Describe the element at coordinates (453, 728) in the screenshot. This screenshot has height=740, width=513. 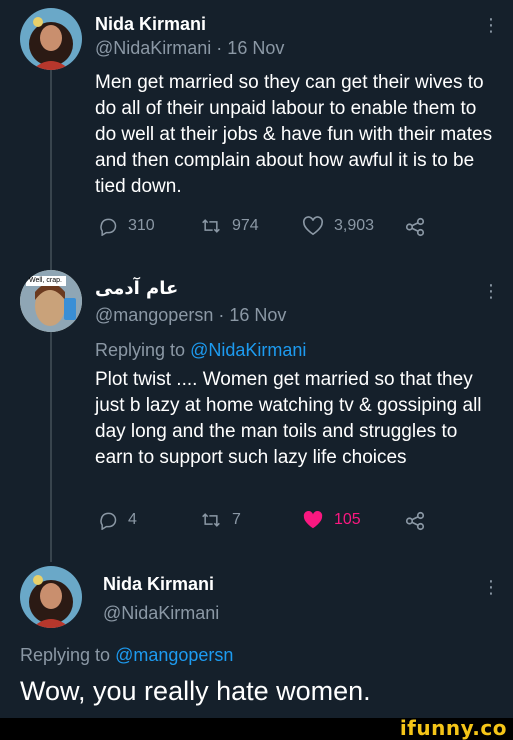
I see `ifunny-watermark: ifunny.co` at that location.